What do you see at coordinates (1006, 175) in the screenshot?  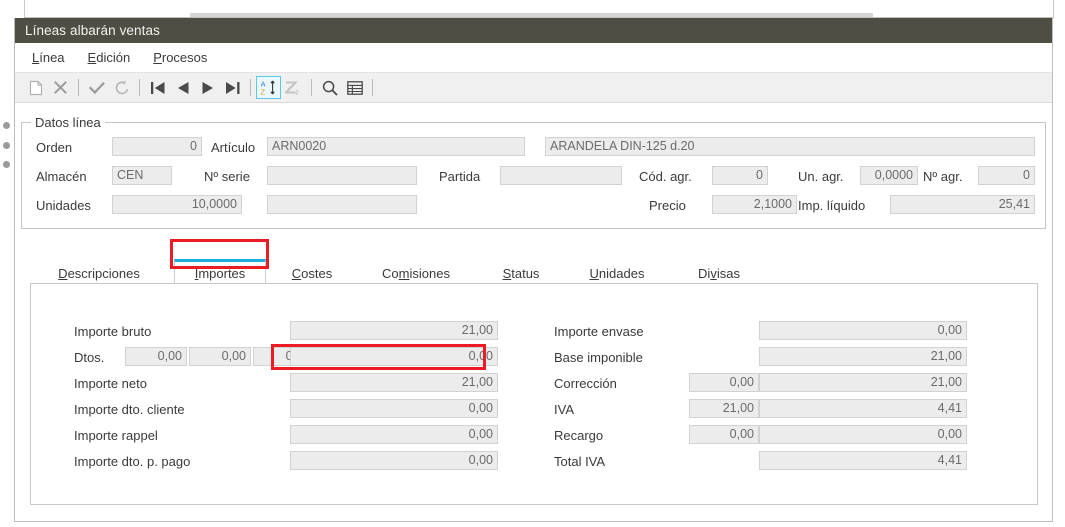 I see `n-agr-field: 0` at bounding box center [1006, 175].